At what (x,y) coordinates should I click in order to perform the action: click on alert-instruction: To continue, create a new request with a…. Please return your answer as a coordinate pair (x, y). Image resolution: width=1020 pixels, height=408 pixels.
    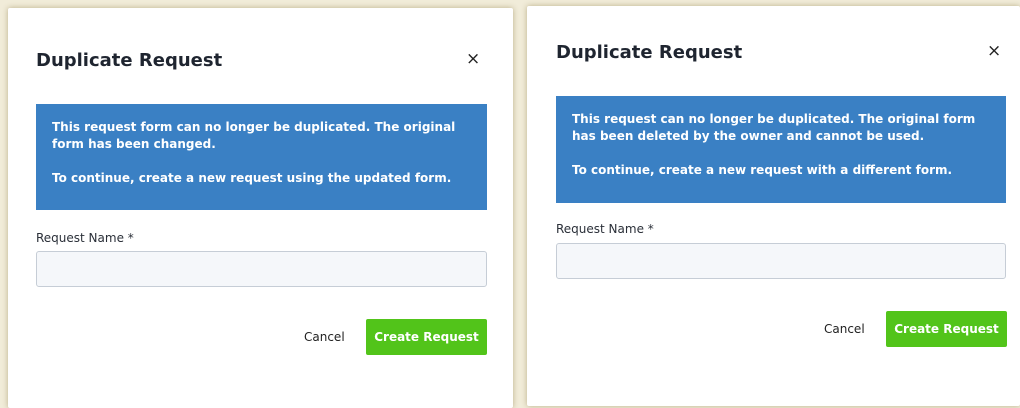
    Looking at the image, I should click on (762, 170).